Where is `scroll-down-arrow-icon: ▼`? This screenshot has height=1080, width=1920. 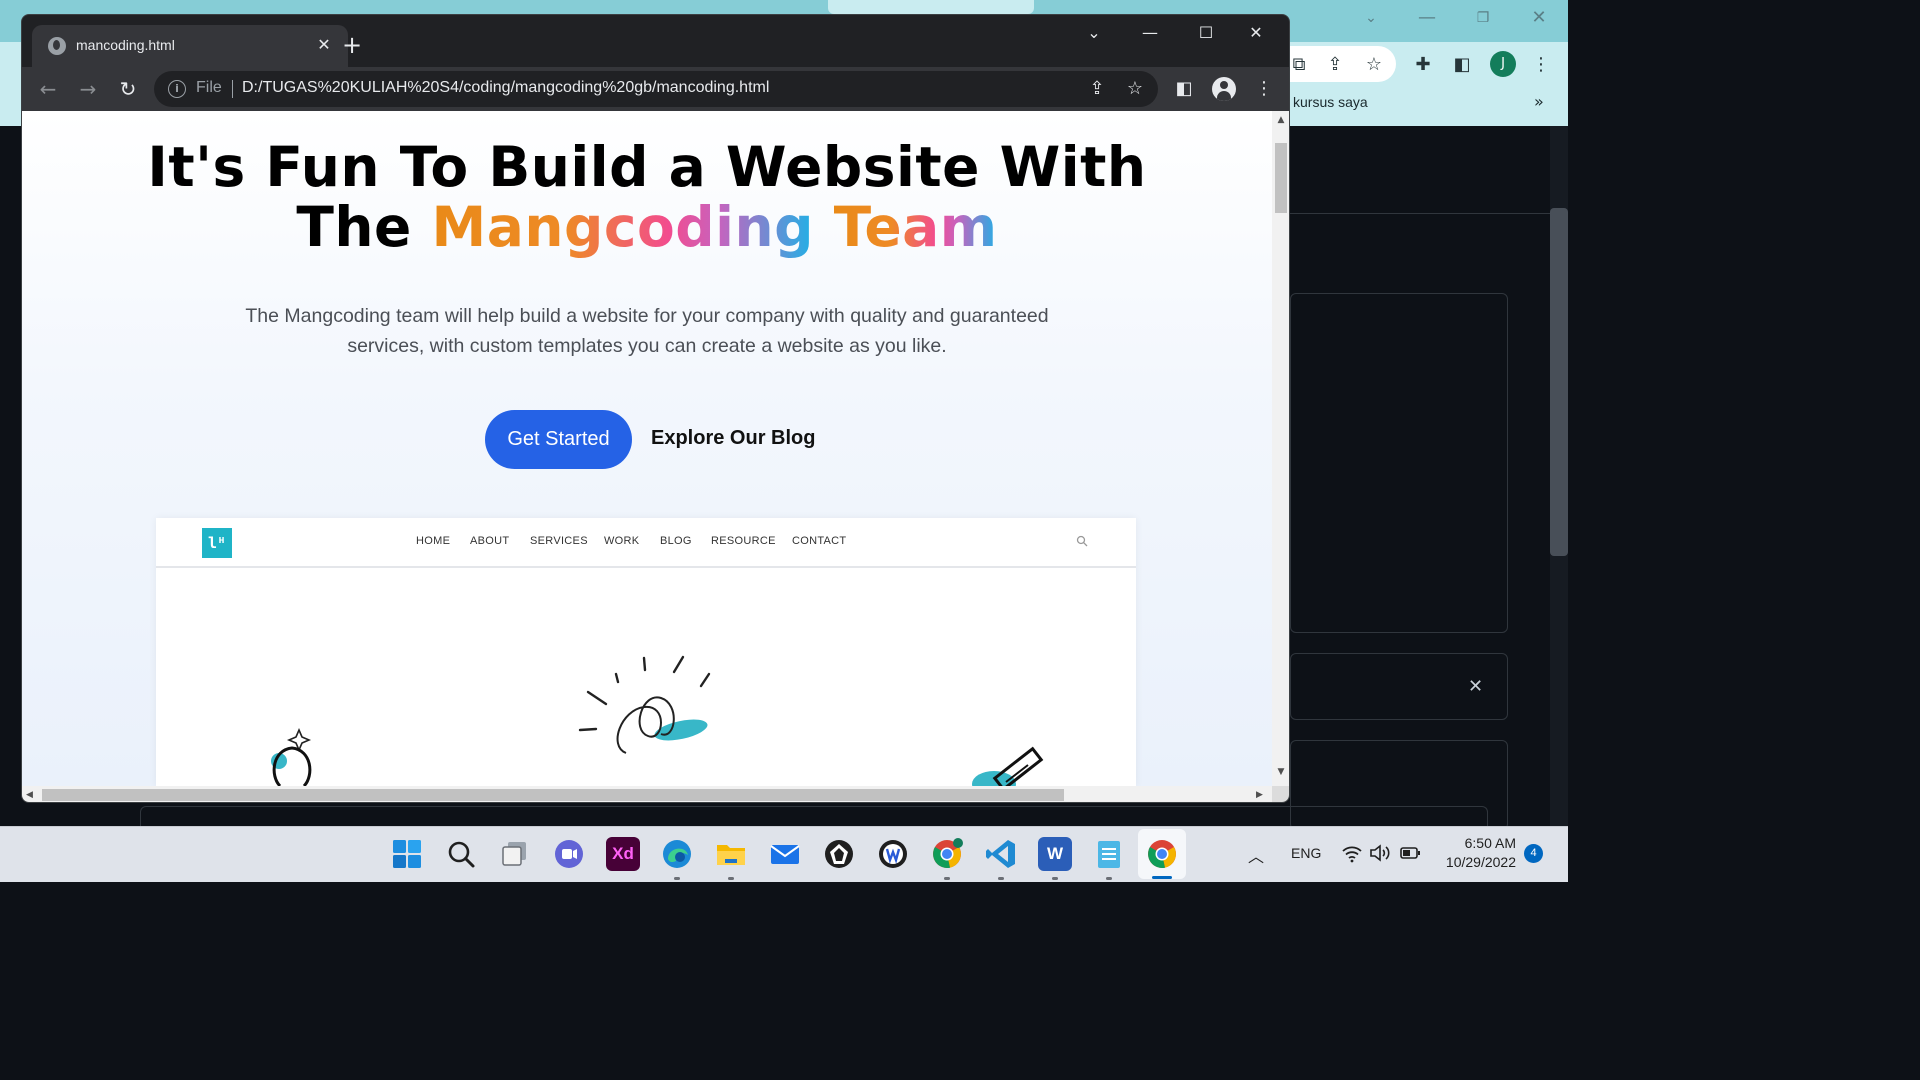 scroll-down-arrow-icon: ▼ is located at coordinates (1281, 773).